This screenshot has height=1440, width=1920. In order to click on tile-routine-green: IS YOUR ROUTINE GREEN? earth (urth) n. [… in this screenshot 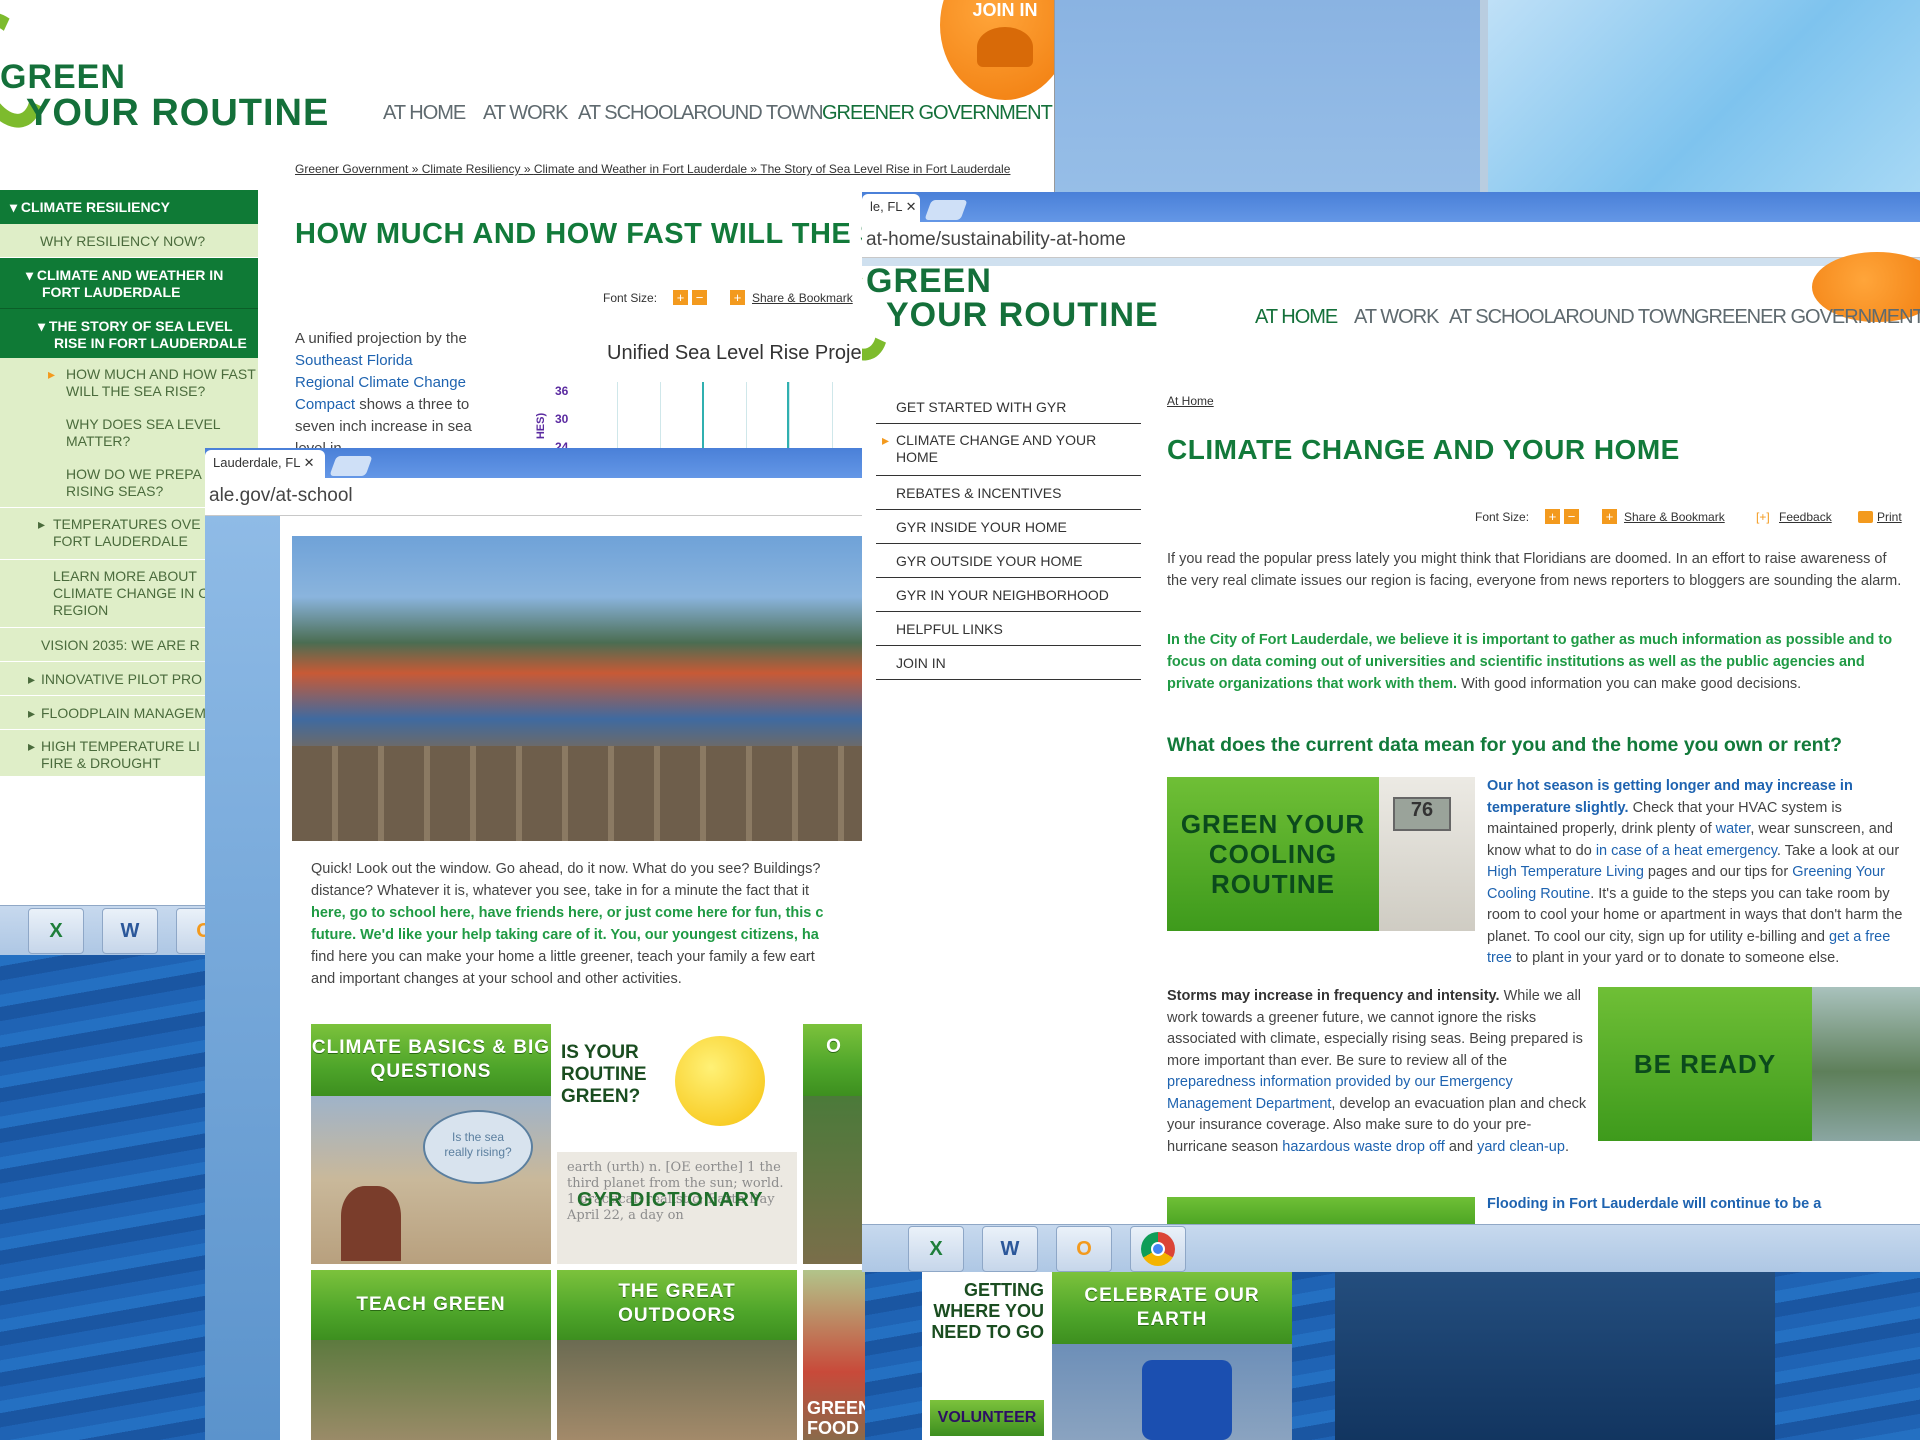, I will do `click(677, 1144)`.